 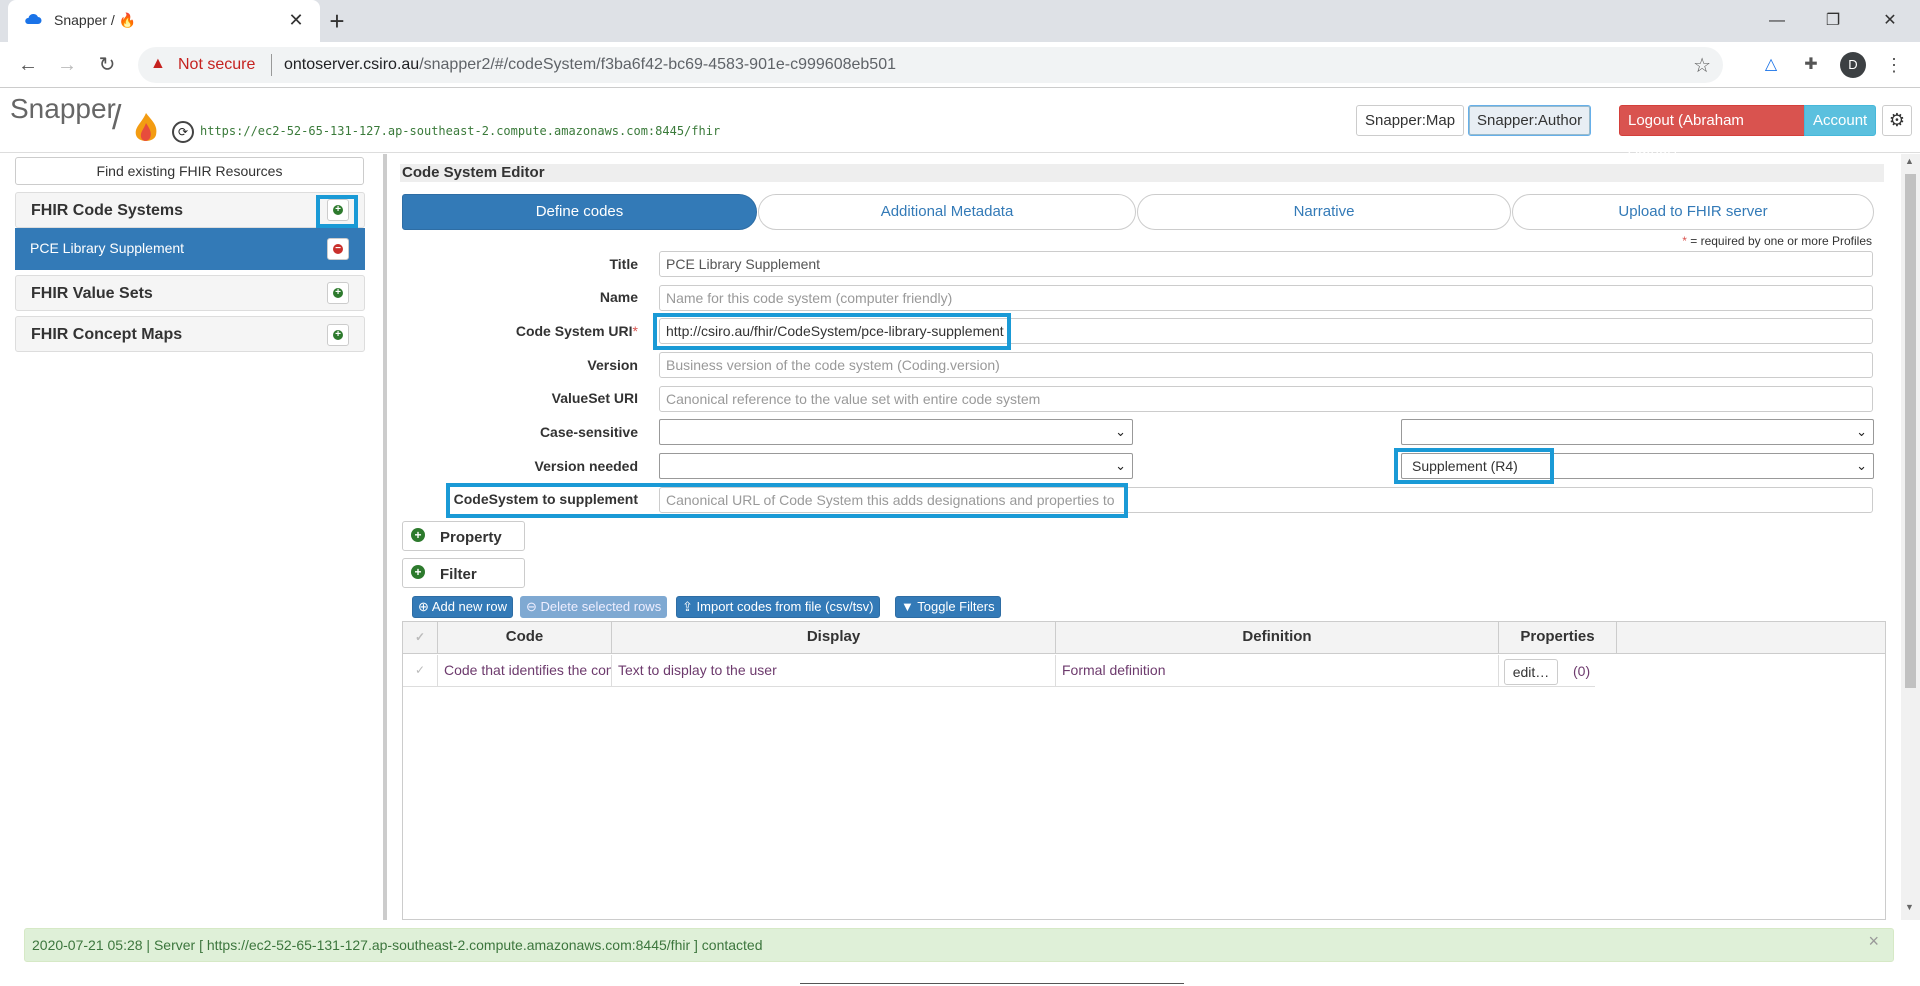 What do you see at coordinates (1582, 671) in the screenshot?
I see `properties-count: (0)` at bounding box center [1582, 671].